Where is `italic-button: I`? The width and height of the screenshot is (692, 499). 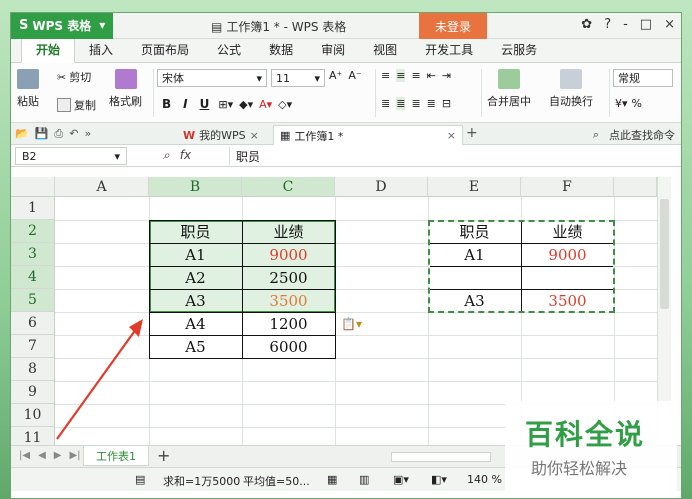
italic-button: I is located at coordinates (185, 104).